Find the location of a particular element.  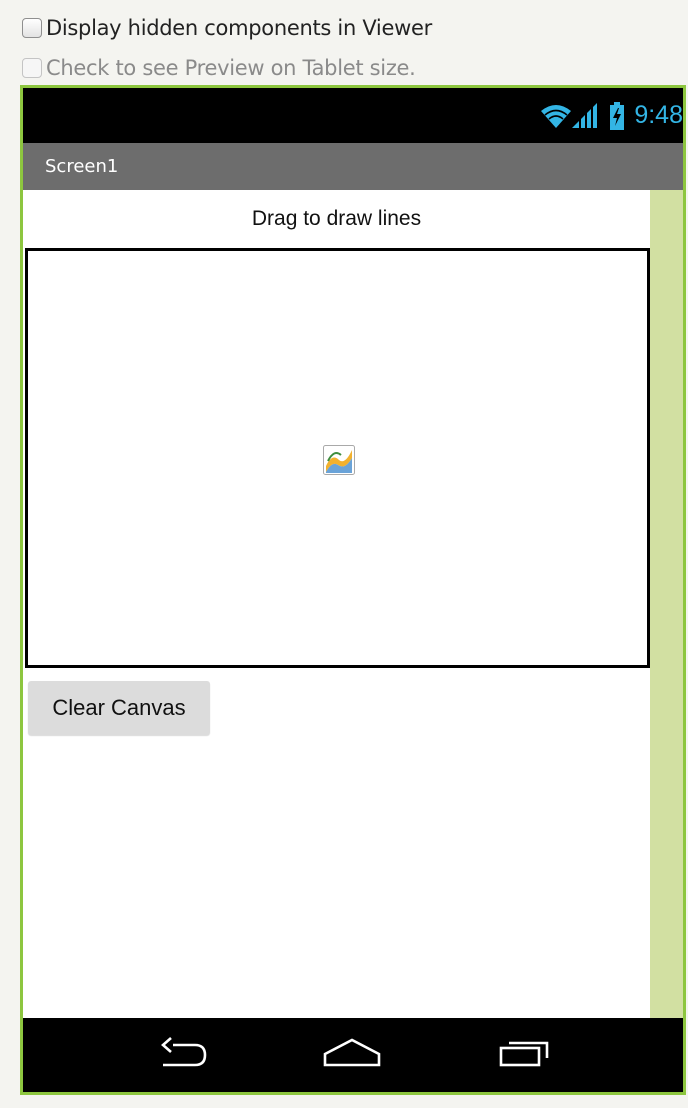

navigation-bar is located at coordinates (353, 1055).